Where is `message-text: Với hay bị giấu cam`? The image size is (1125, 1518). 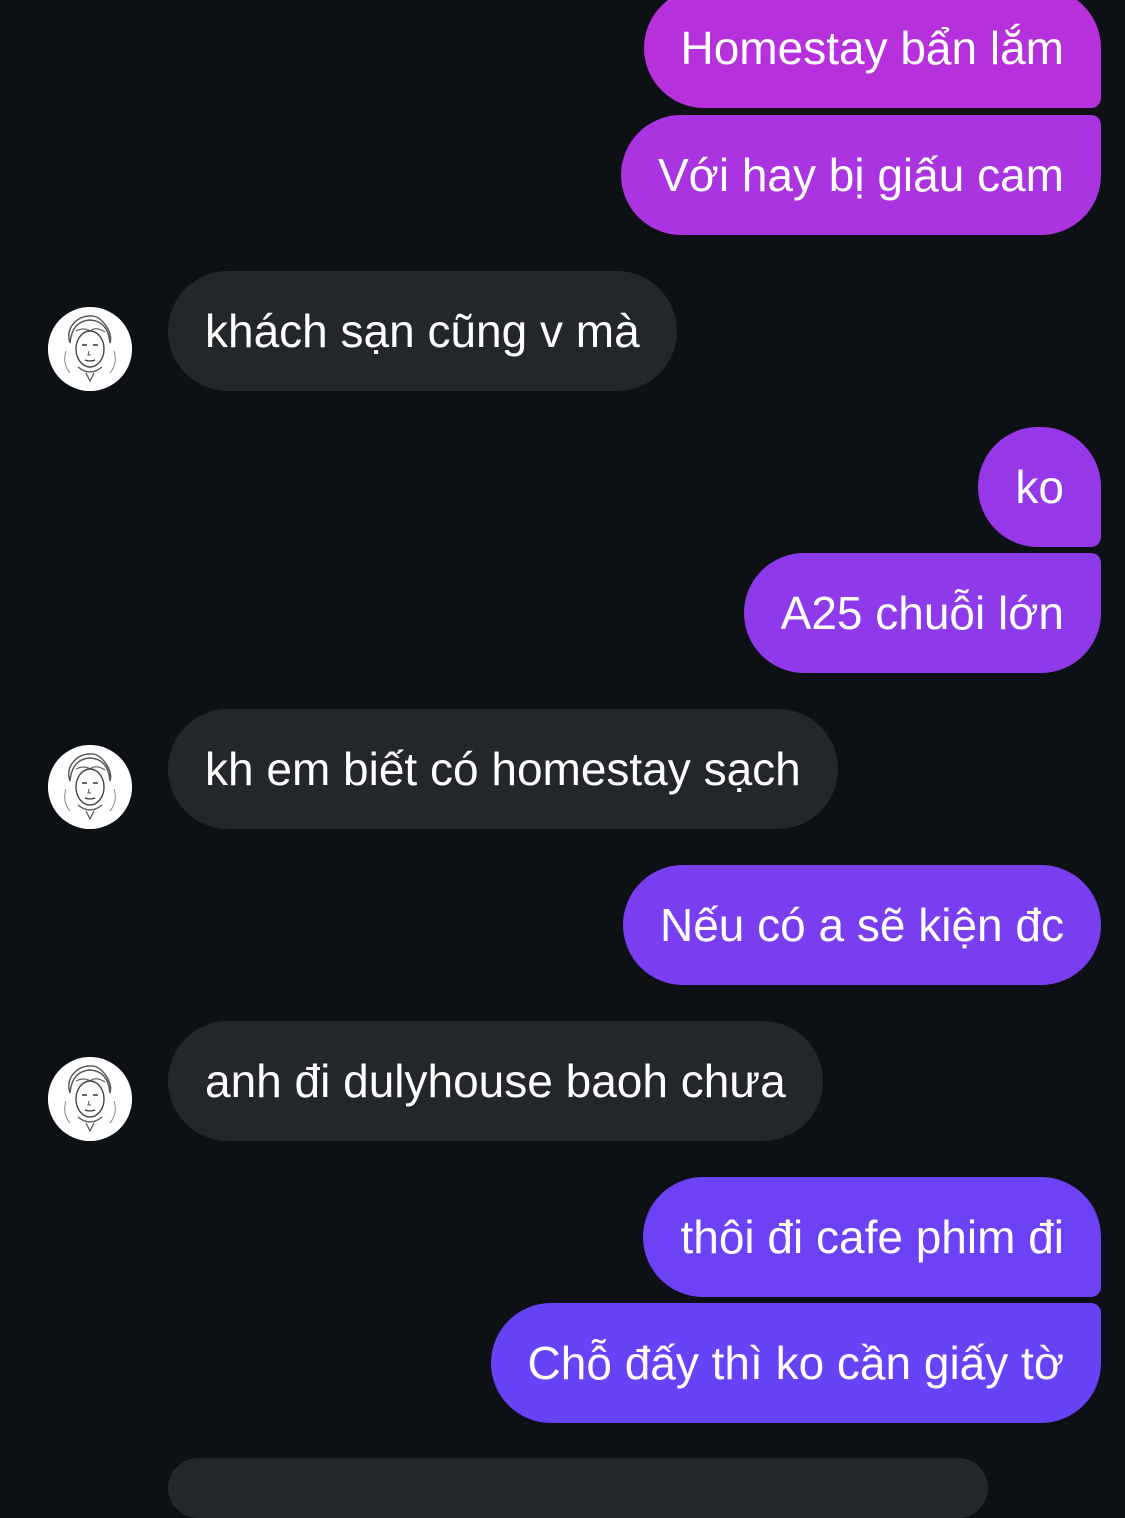 message-text: Với hay bị giấu cam is located at coordinates (860, 175).